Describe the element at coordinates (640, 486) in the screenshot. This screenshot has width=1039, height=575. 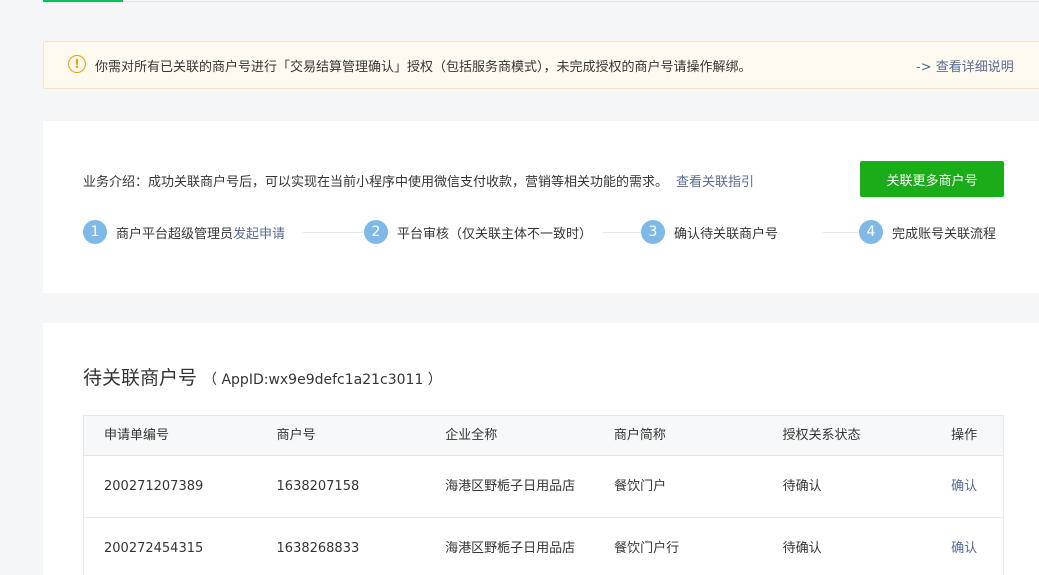
I see `merchant-short-name: 餐饮门户` at that location.